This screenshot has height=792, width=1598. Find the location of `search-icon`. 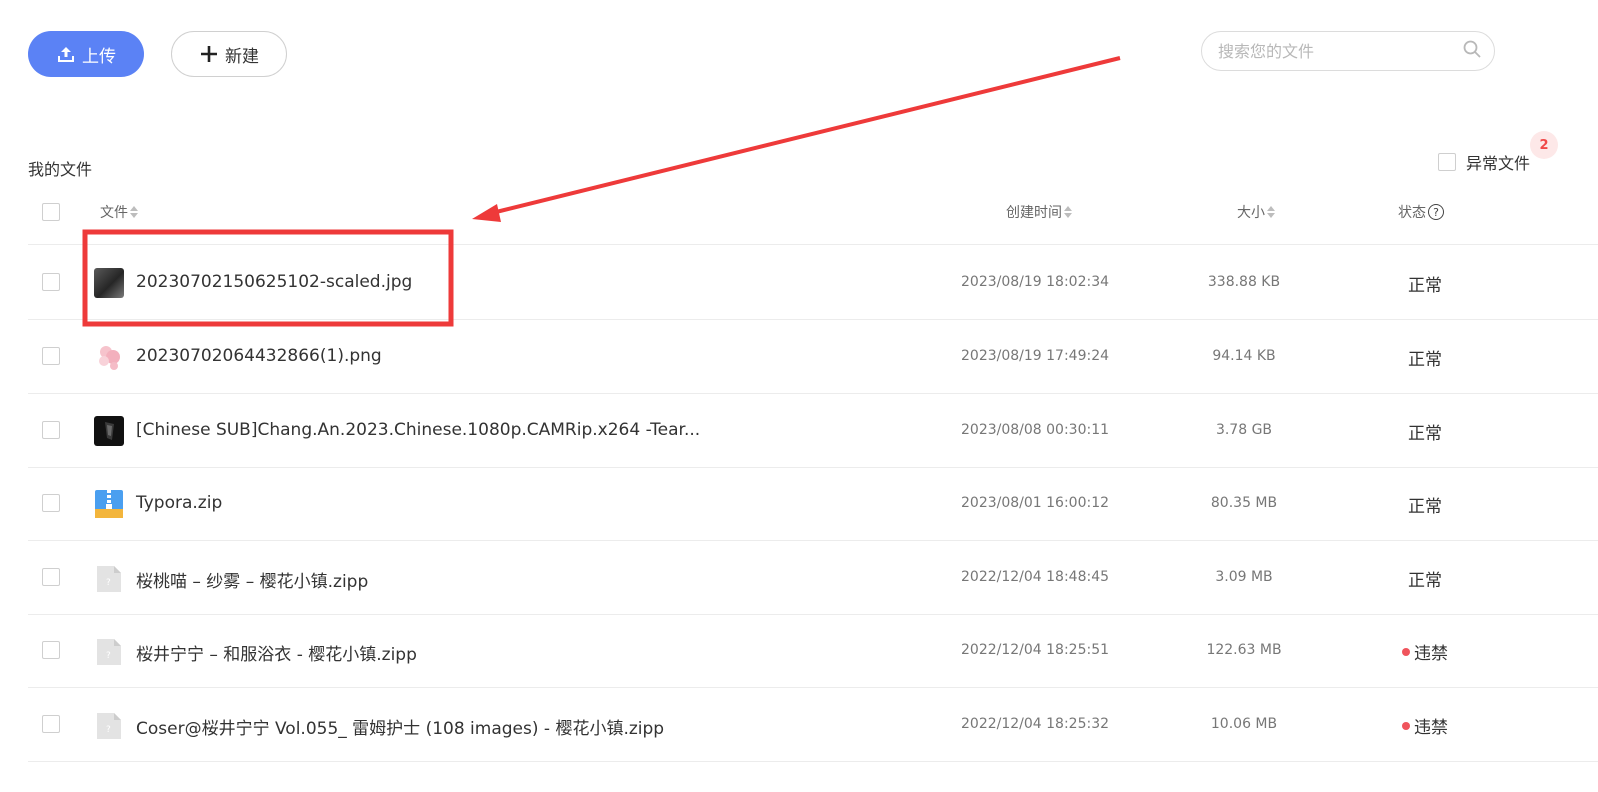

search-icon is located at coordinates (1472, 51).